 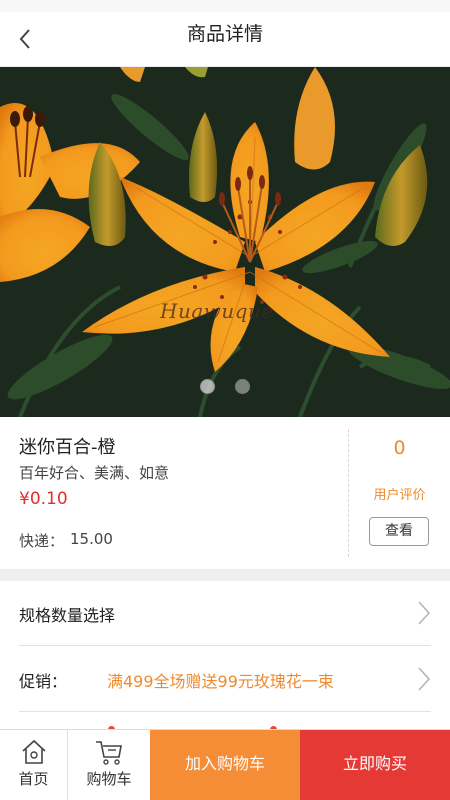 What do you see at coordinates (224, 34) in the screenshot?
I see `page-title: 商品详情` at bounding box center [224, 34].